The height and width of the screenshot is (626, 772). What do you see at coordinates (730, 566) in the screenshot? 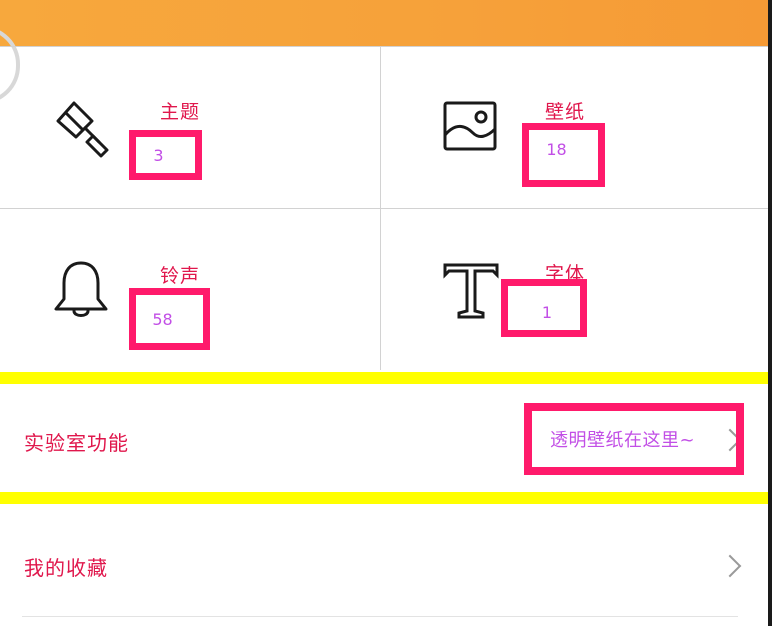
I see `chevron-right-icon` at bounding box center [730, 566].